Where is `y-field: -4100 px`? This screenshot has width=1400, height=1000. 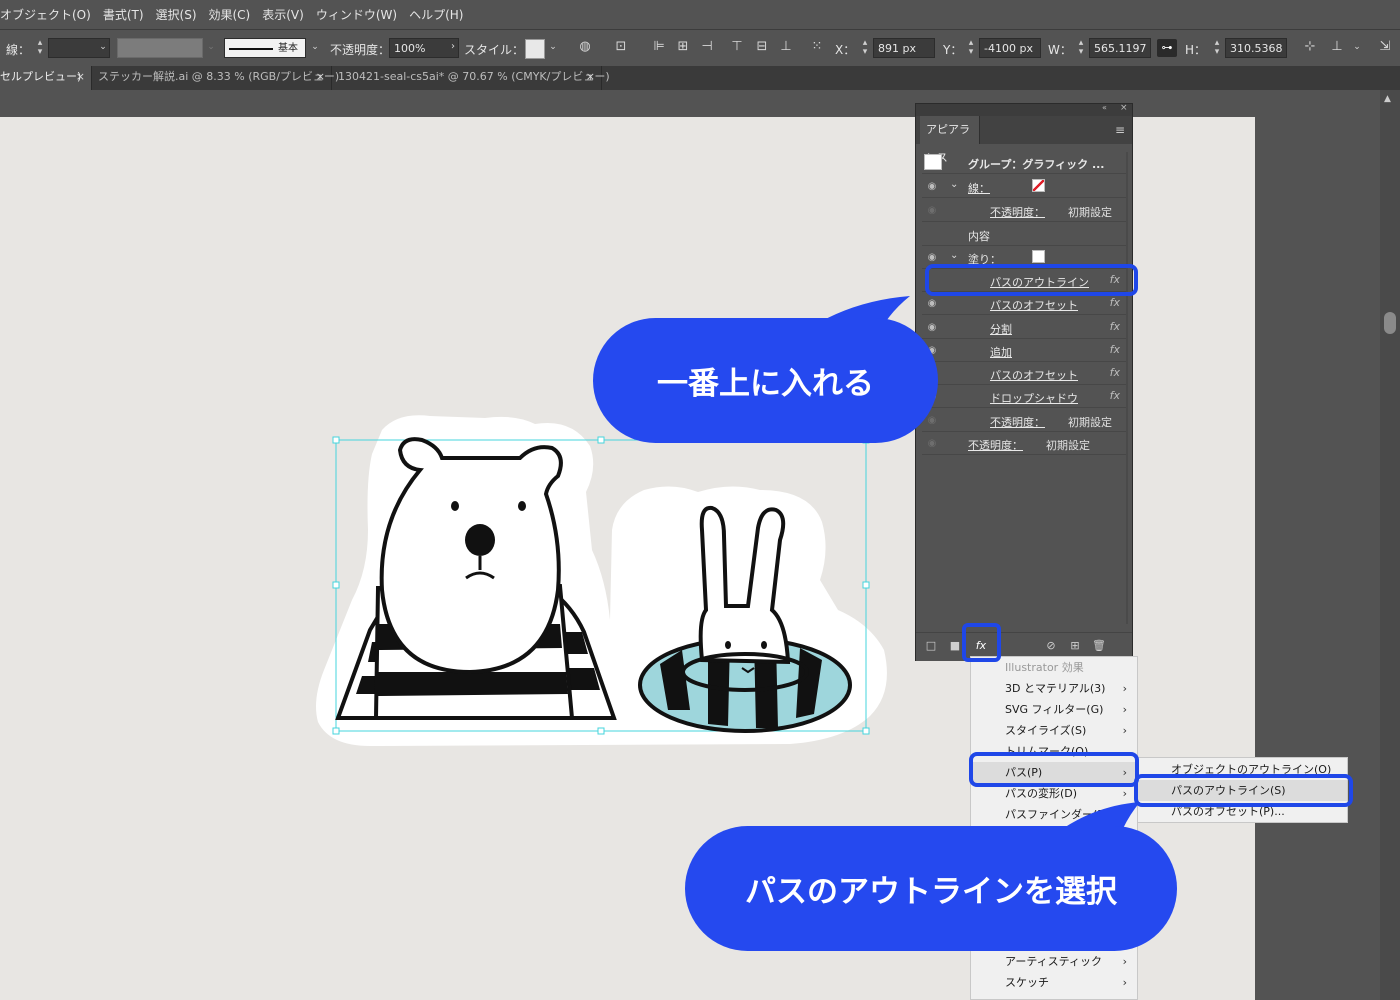
y-field: -4100 px is located at coordinates (1010, 48).